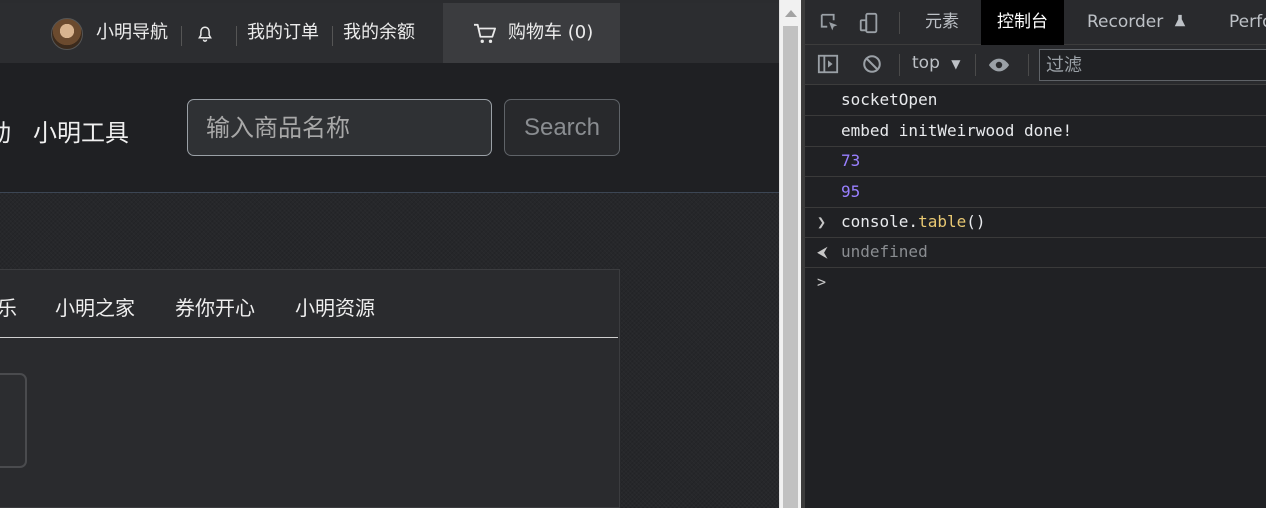 The height and width of the screenshot is (508, 1266). What do you see at coordinates (1035, 161) in the screenshot?
I see `console-log-row: 73` at bounding box center [1035, 161].